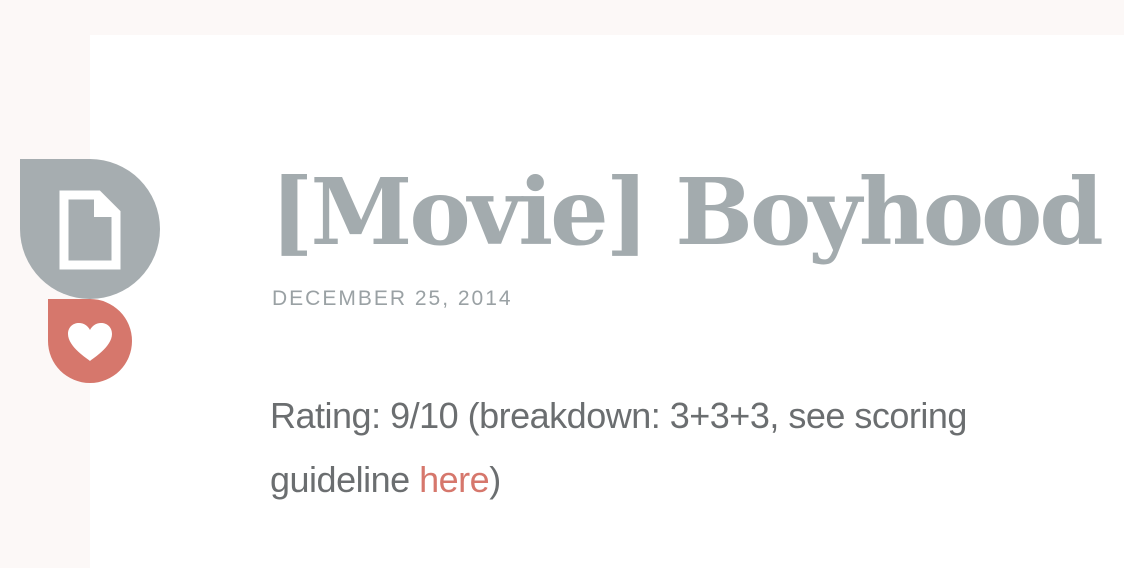 The width and height of the screenshot is (1124, 568). What do you see at coordinates (392, 299) in the screenshot?
I see `post-date: DECEMBER 25, 2014` at bounding box center [392, 299].